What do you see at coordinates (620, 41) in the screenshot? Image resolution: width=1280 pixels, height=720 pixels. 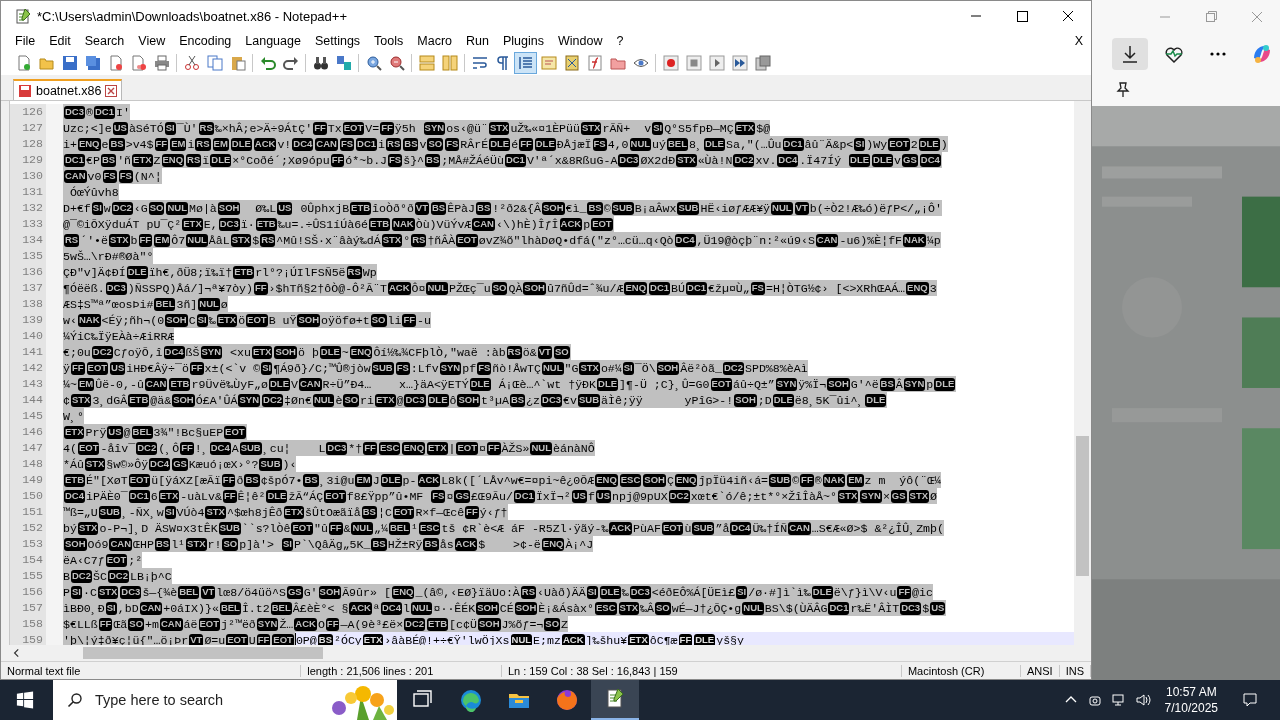 I see `menu-item: ?` at bounding box center [620, 41].